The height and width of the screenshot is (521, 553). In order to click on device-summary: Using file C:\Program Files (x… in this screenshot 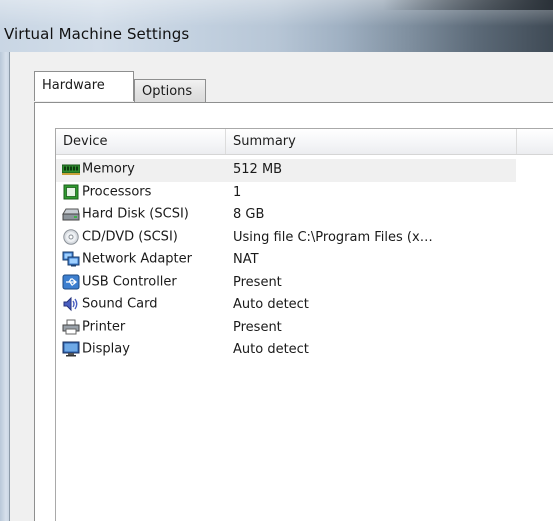, I will do `click(333, 237)`.